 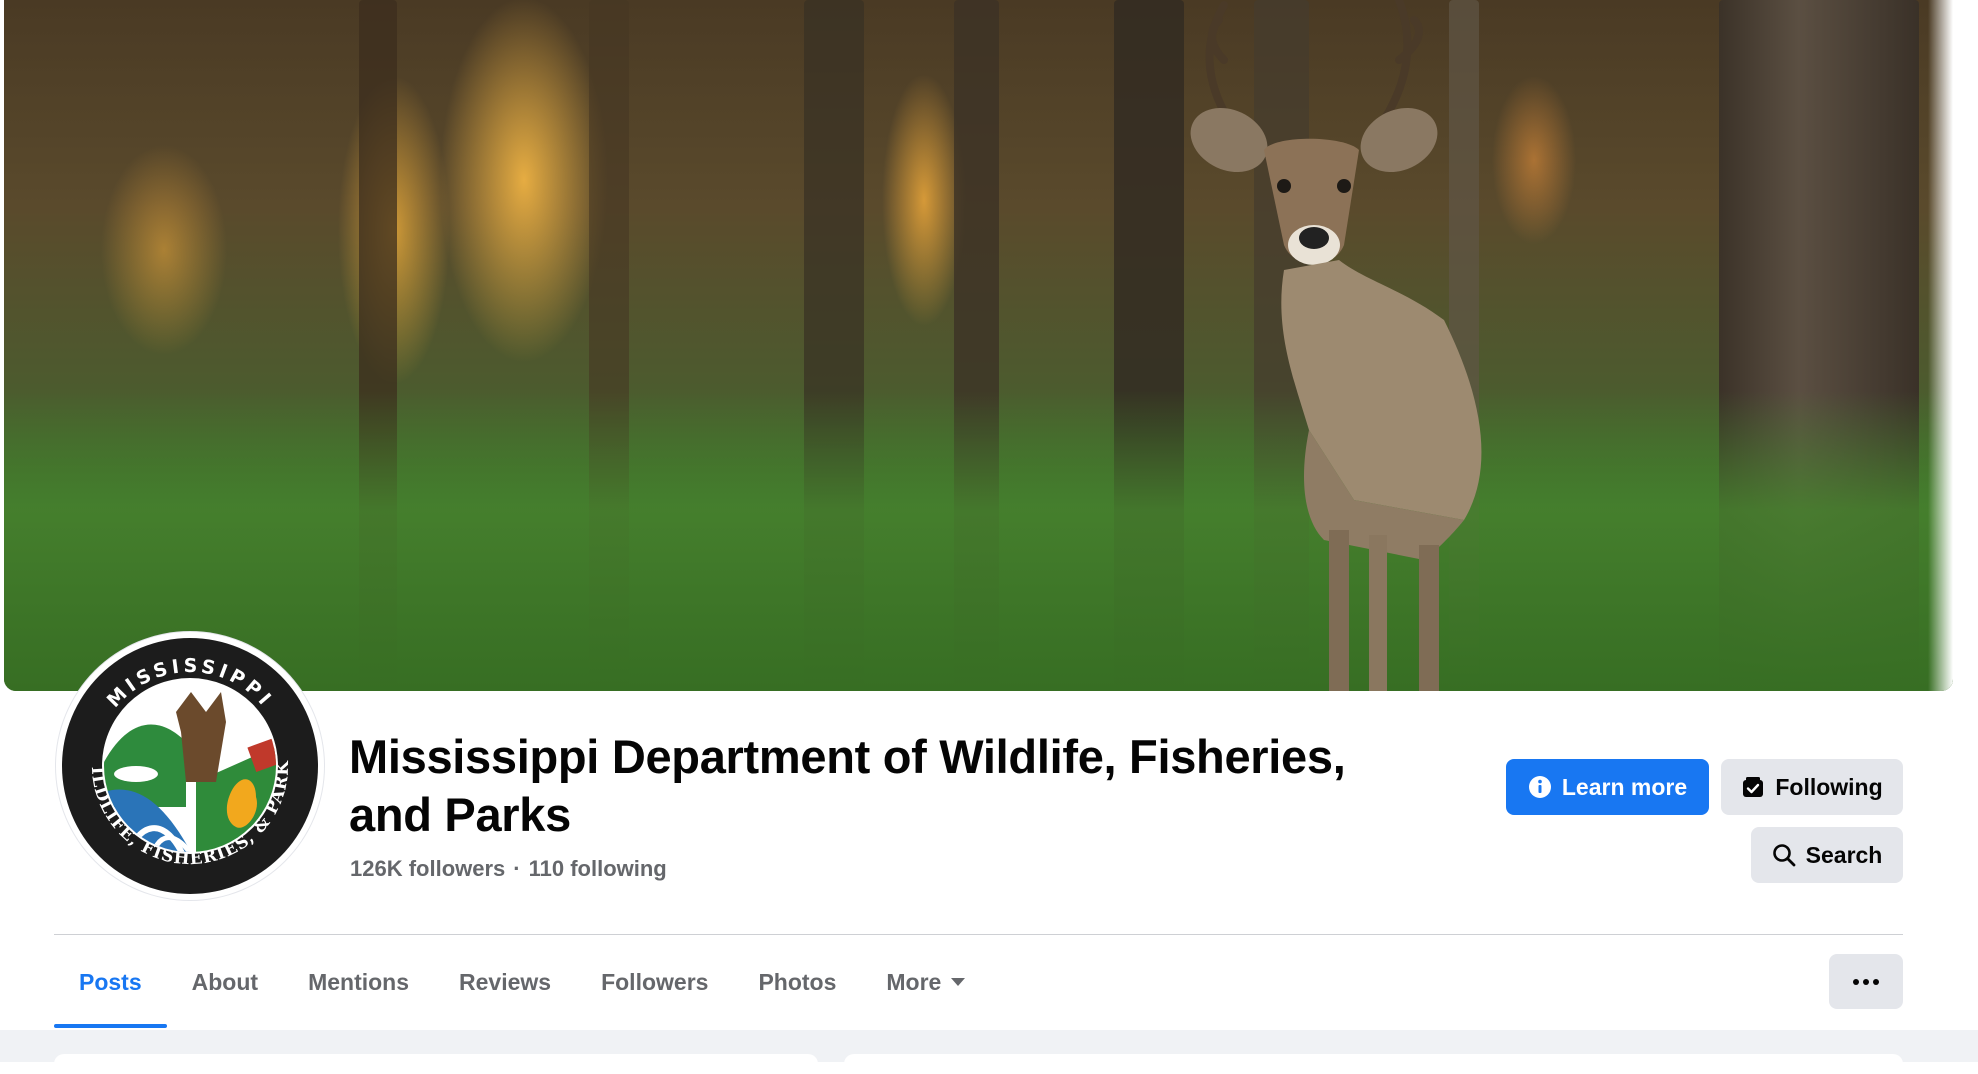 What do you see at coordinates (1844, 854) in the screenshot?
I see `search-label: Search` at bounding box center [1844, 854].